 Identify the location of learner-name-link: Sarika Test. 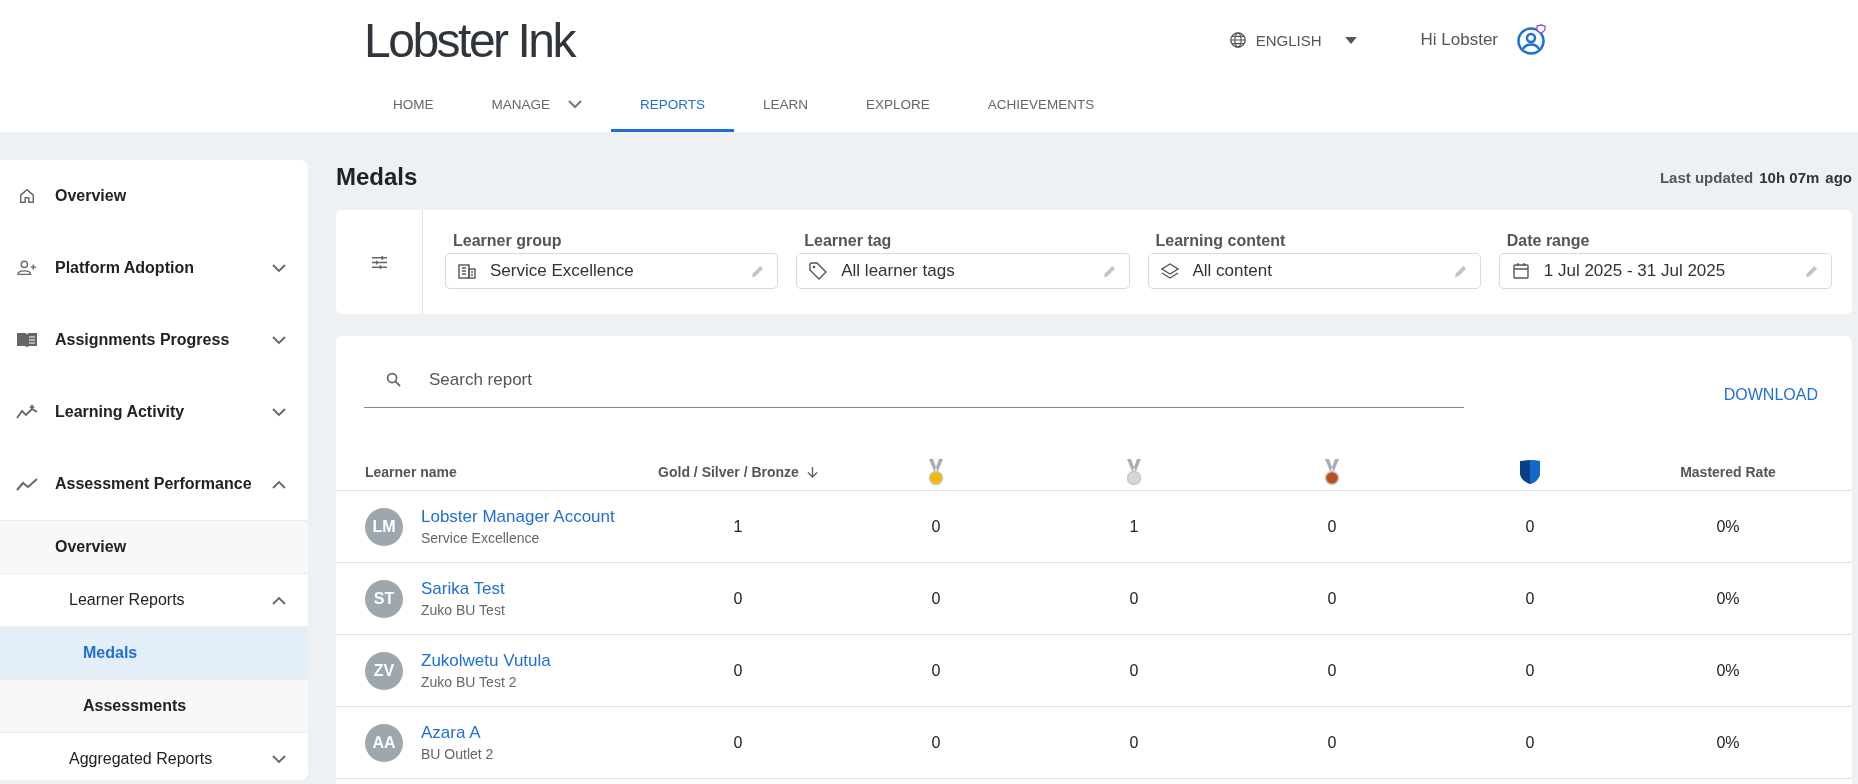
(463, 589).